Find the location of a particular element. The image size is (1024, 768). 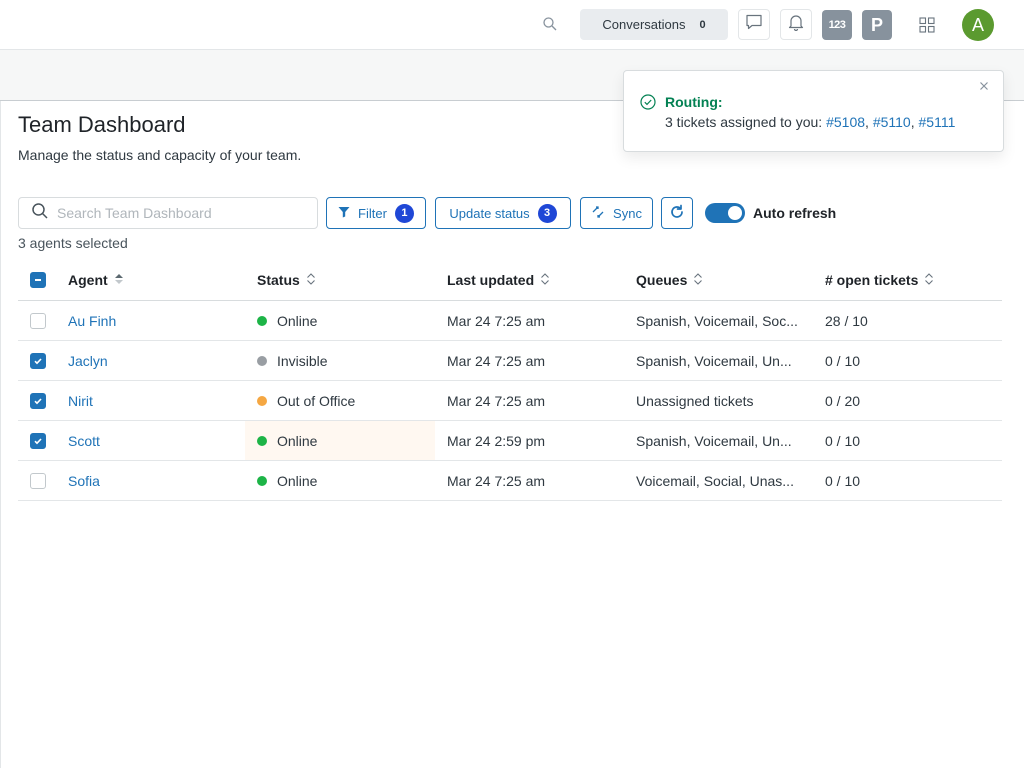

agent-link: Nirit is located at coordinates (80, 401).